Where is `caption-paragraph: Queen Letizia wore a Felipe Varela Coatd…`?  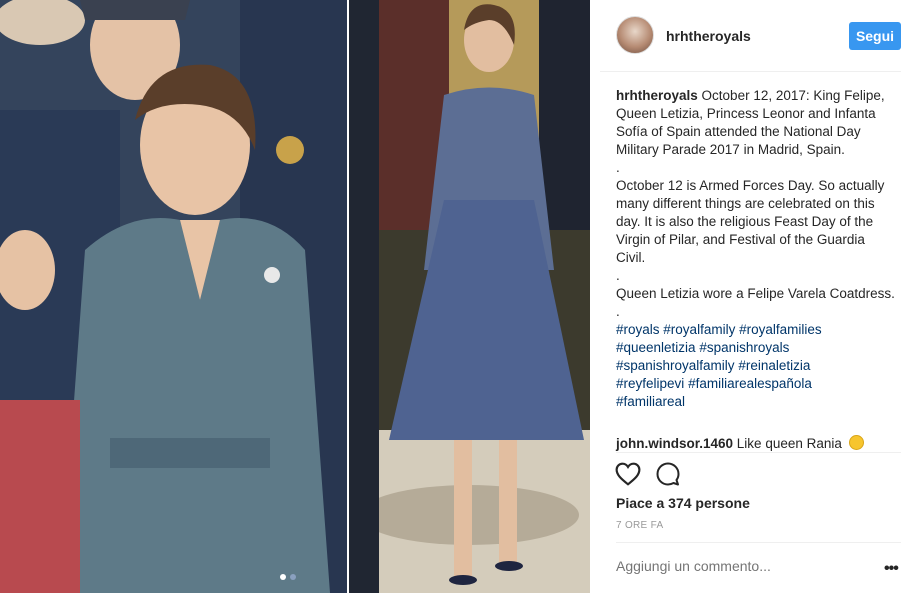 caption-paragraph: Queen Letizia wore a Felipe Varela Coatd… is located at coordinates (755, 293).